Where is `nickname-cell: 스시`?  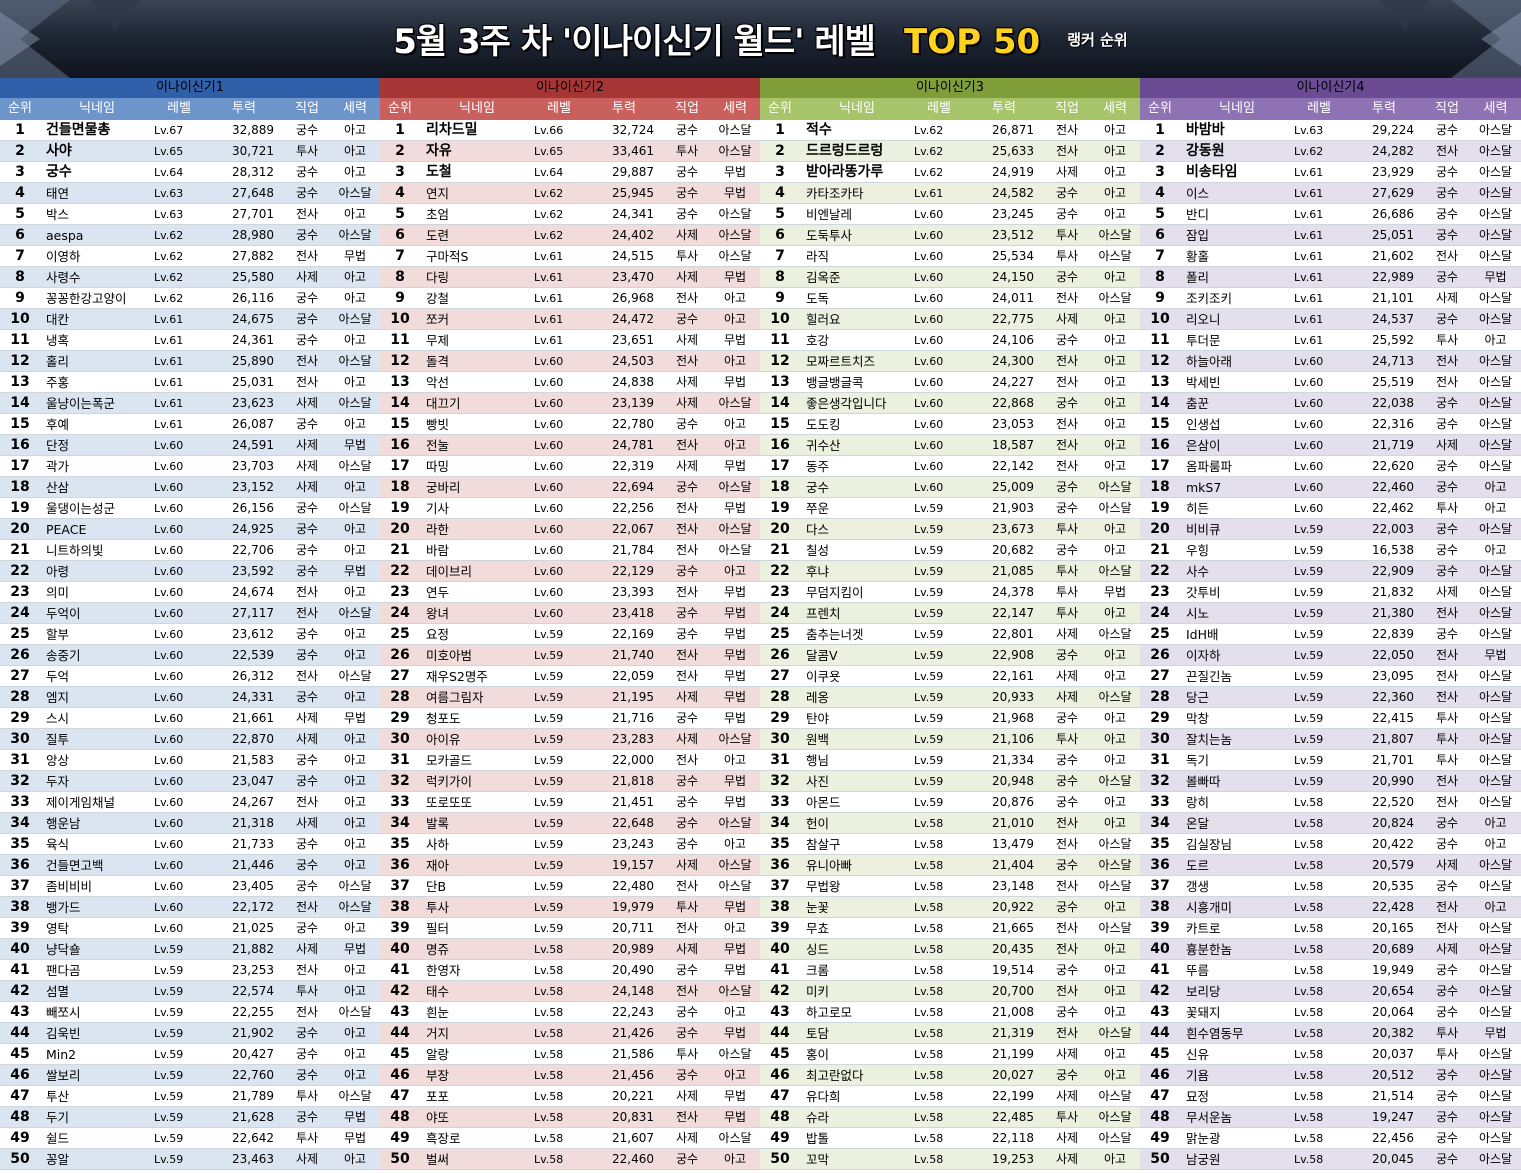 nickname-cell: 스시 is located at coordinates (58, 718).